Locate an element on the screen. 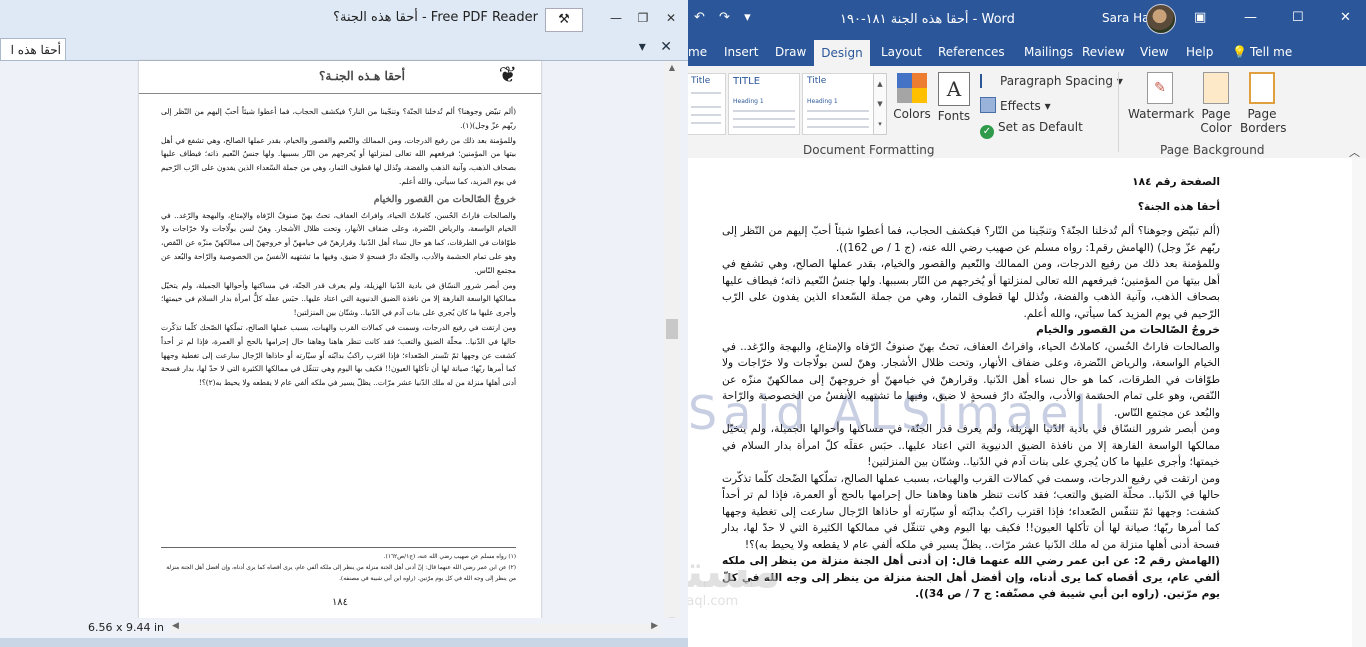  page-color-icon is located at coordinates (1216, 88).